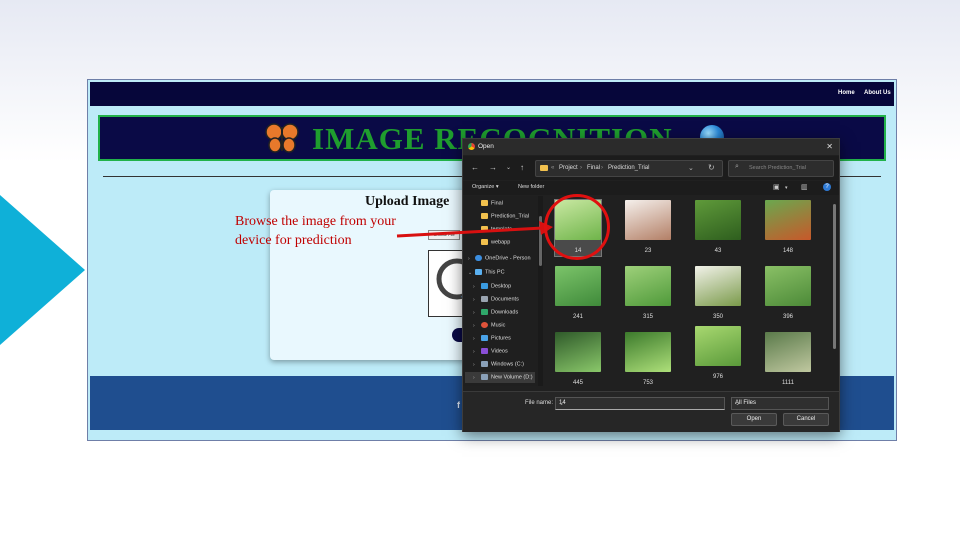 The height and width of the screenshot is (540, 960). I want to click on file-label: 241, so click(577, 317).